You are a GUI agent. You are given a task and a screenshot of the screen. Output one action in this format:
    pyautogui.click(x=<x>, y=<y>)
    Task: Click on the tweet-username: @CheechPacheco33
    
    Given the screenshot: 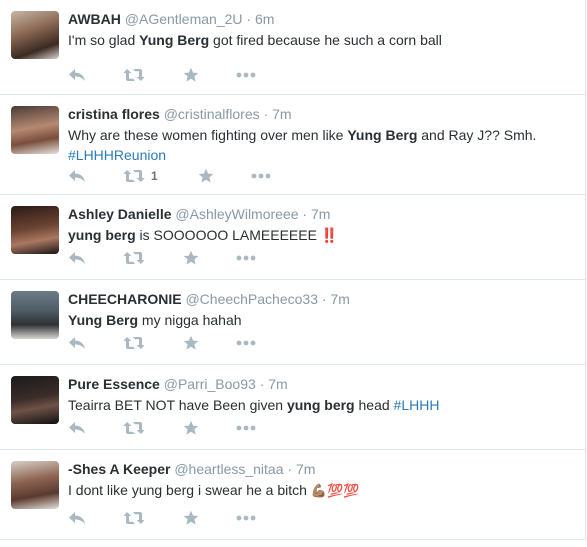 What is the action you would take?
    pyautogui.click(x=251, y=299)
    